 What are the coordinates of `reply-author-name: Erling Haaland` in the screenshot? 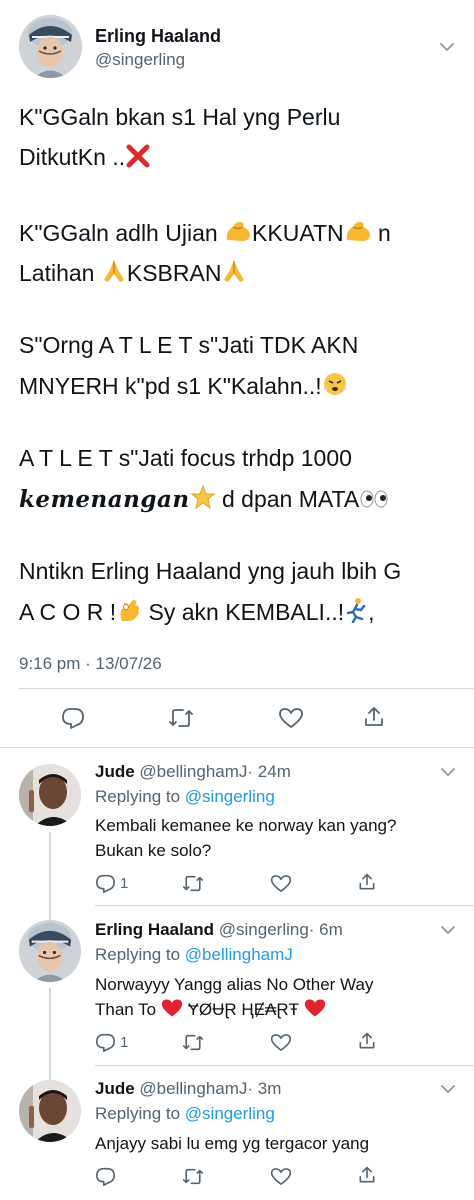 It's located at (154, 929).